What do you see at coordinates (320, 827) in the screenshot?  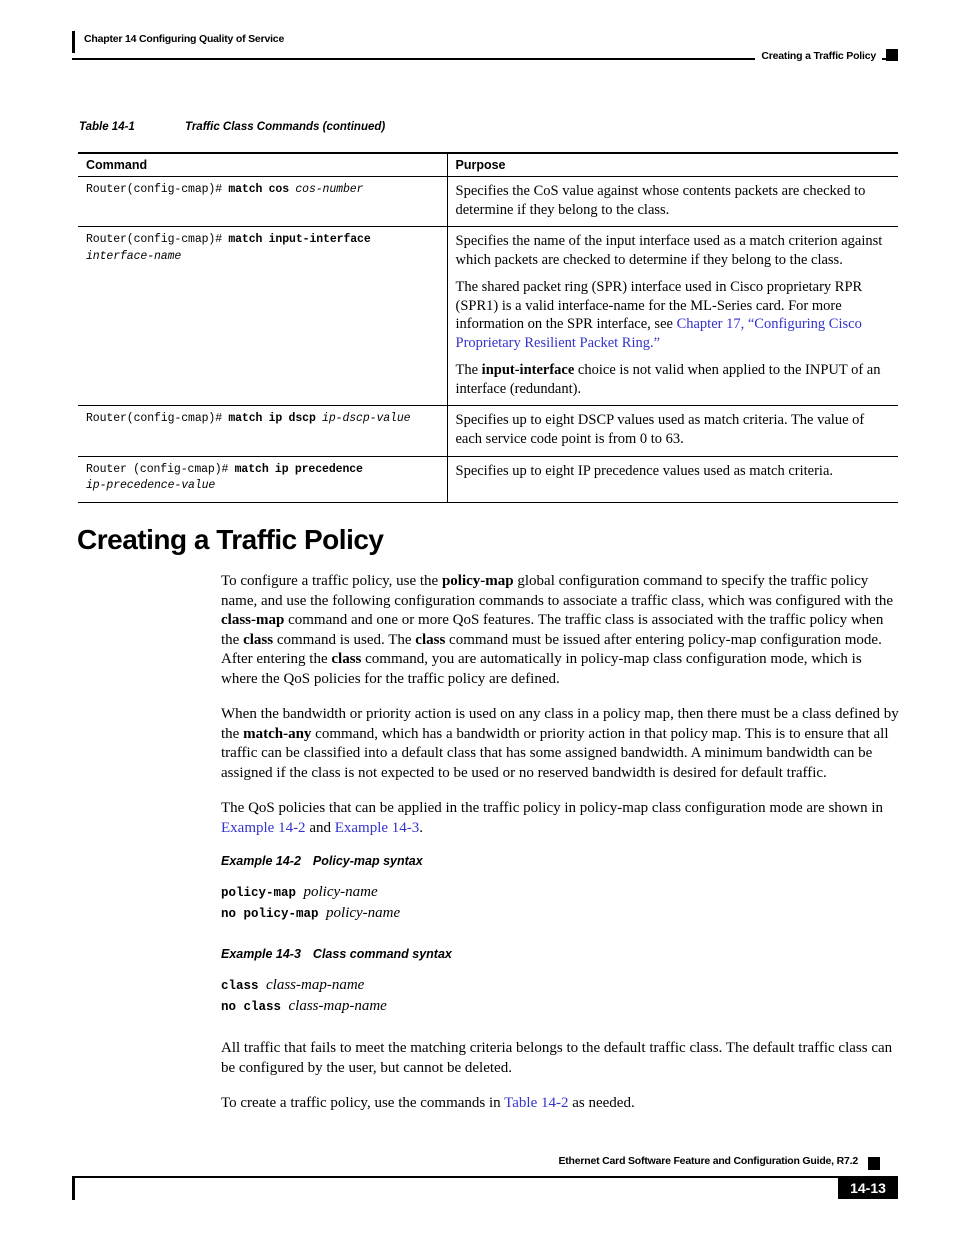 I see `text-run: and` at bounding box center [320, 827].